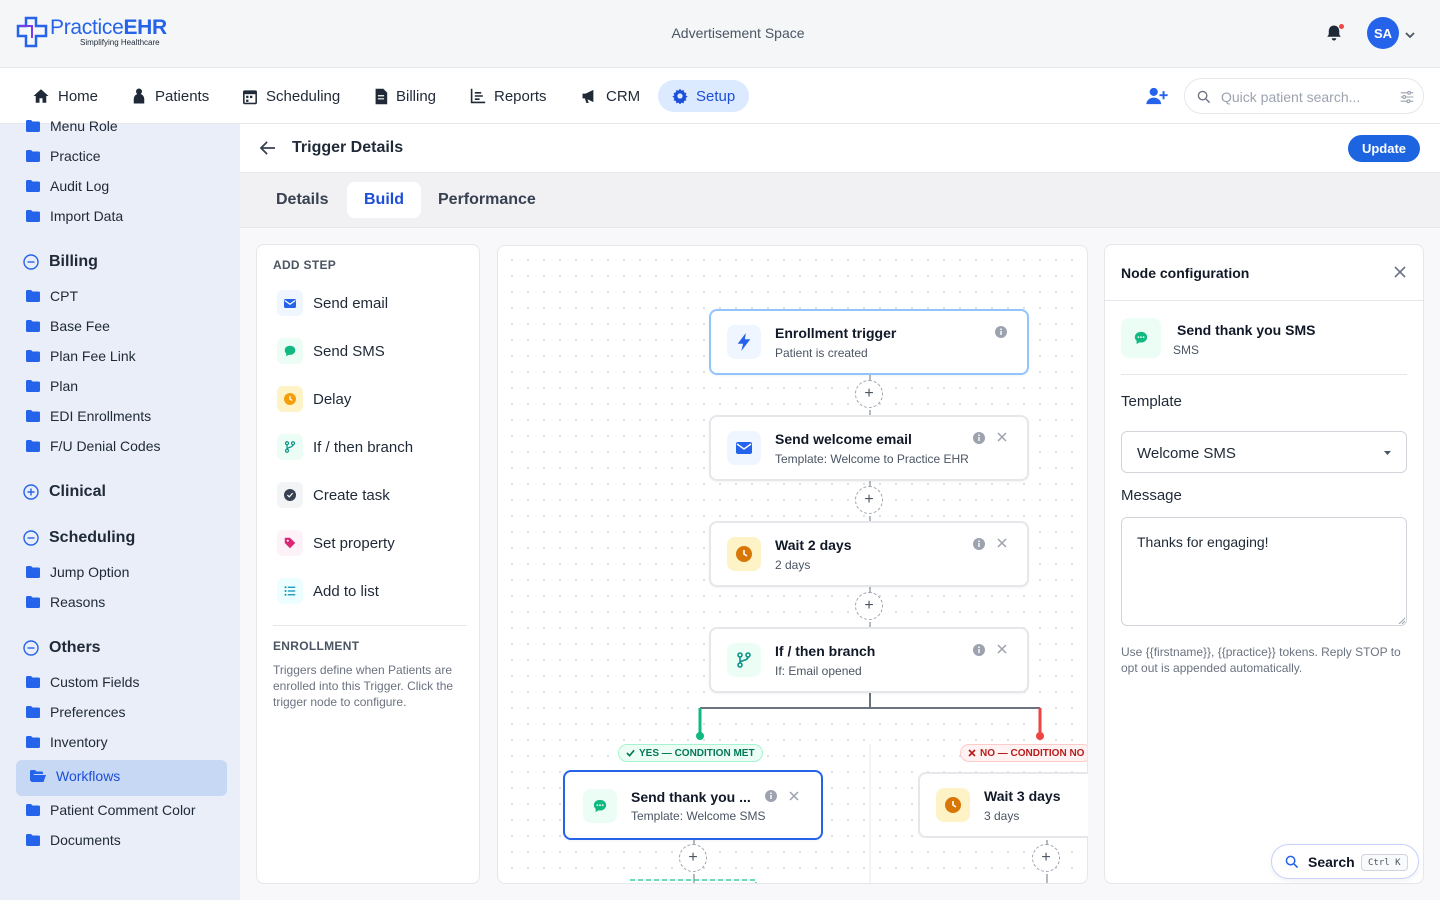 The image size is (1440, 900). I want to click on add-step-item: Add to list, so click(328, 591).